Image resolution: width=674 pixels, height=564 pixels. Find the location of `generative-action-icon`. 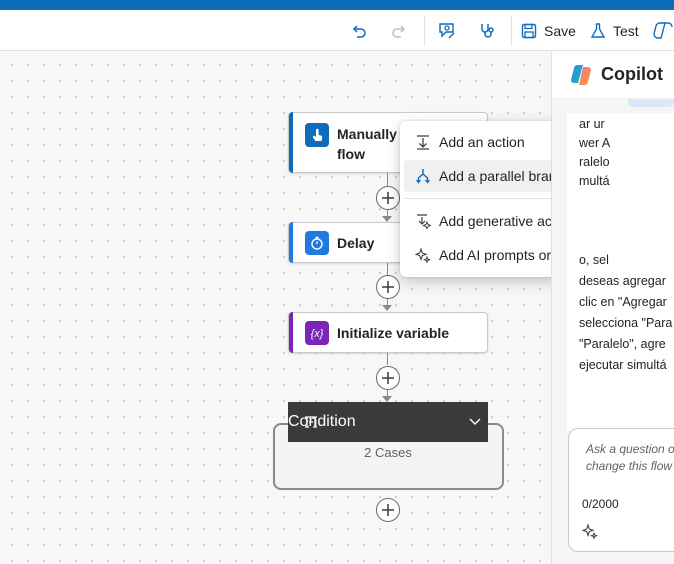

generative-action-icon is located at coordinates (423, 221).